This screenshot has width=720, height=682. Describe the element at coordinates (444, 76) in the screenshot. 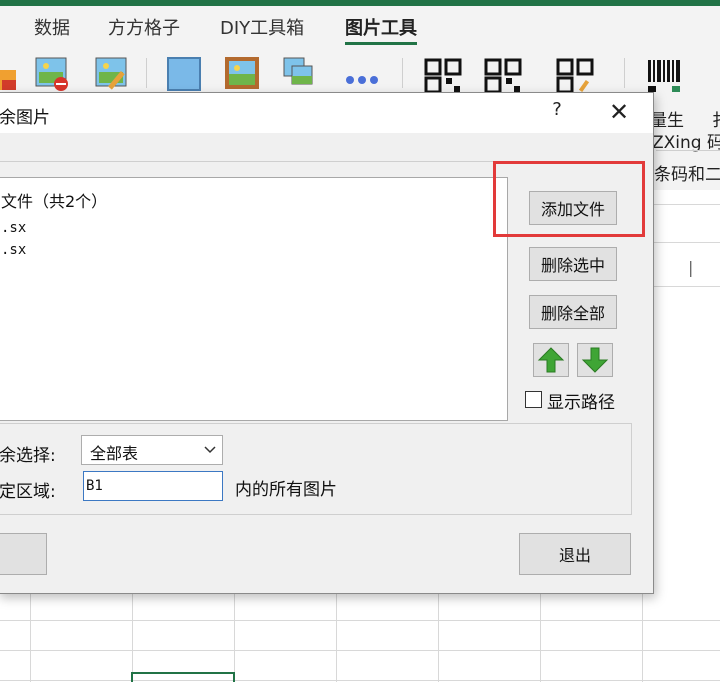

I see `qr-code-icon` at that location.